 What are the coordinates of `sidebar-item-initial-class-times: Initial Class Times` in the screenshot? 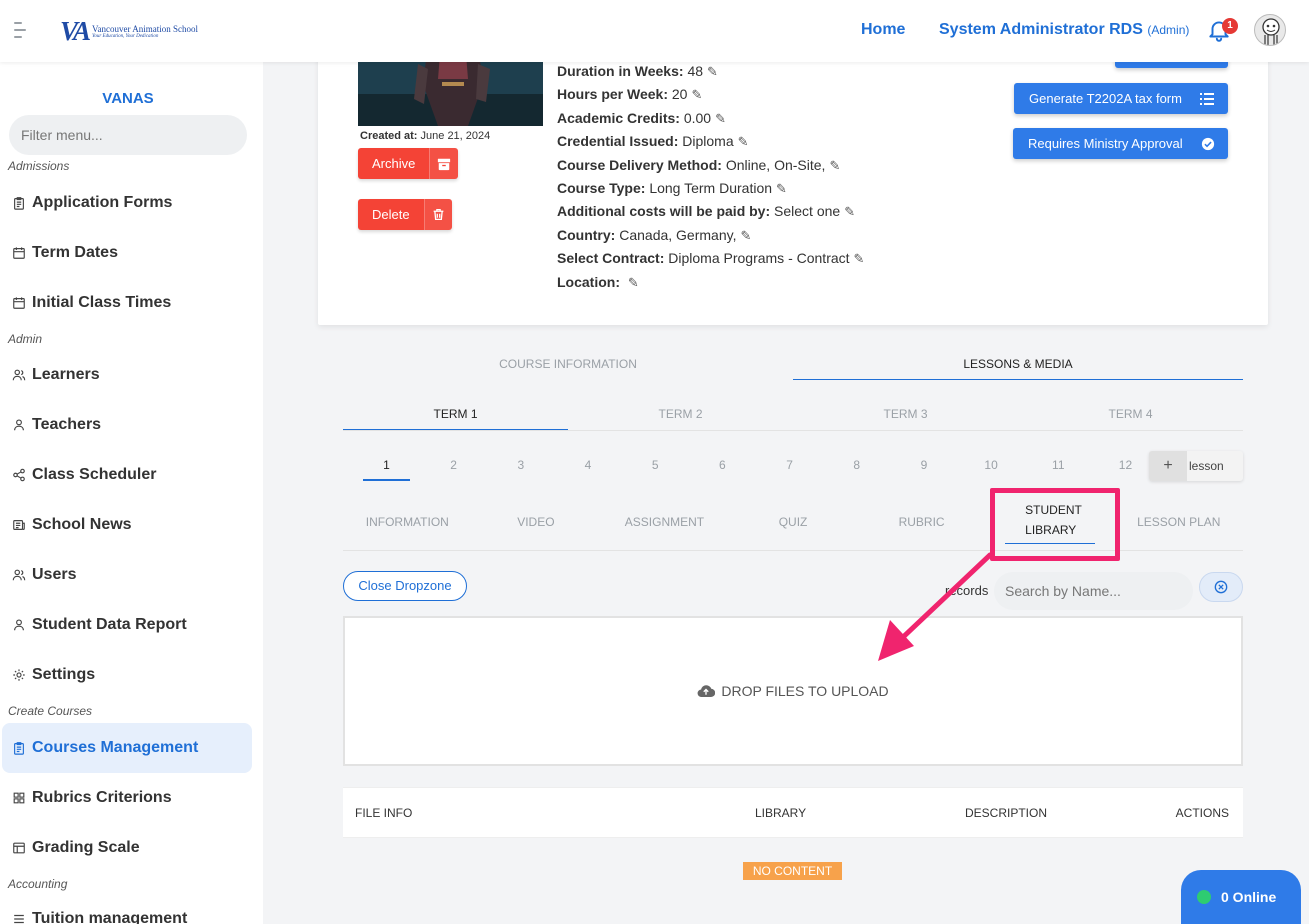 It's located at (127, 303).